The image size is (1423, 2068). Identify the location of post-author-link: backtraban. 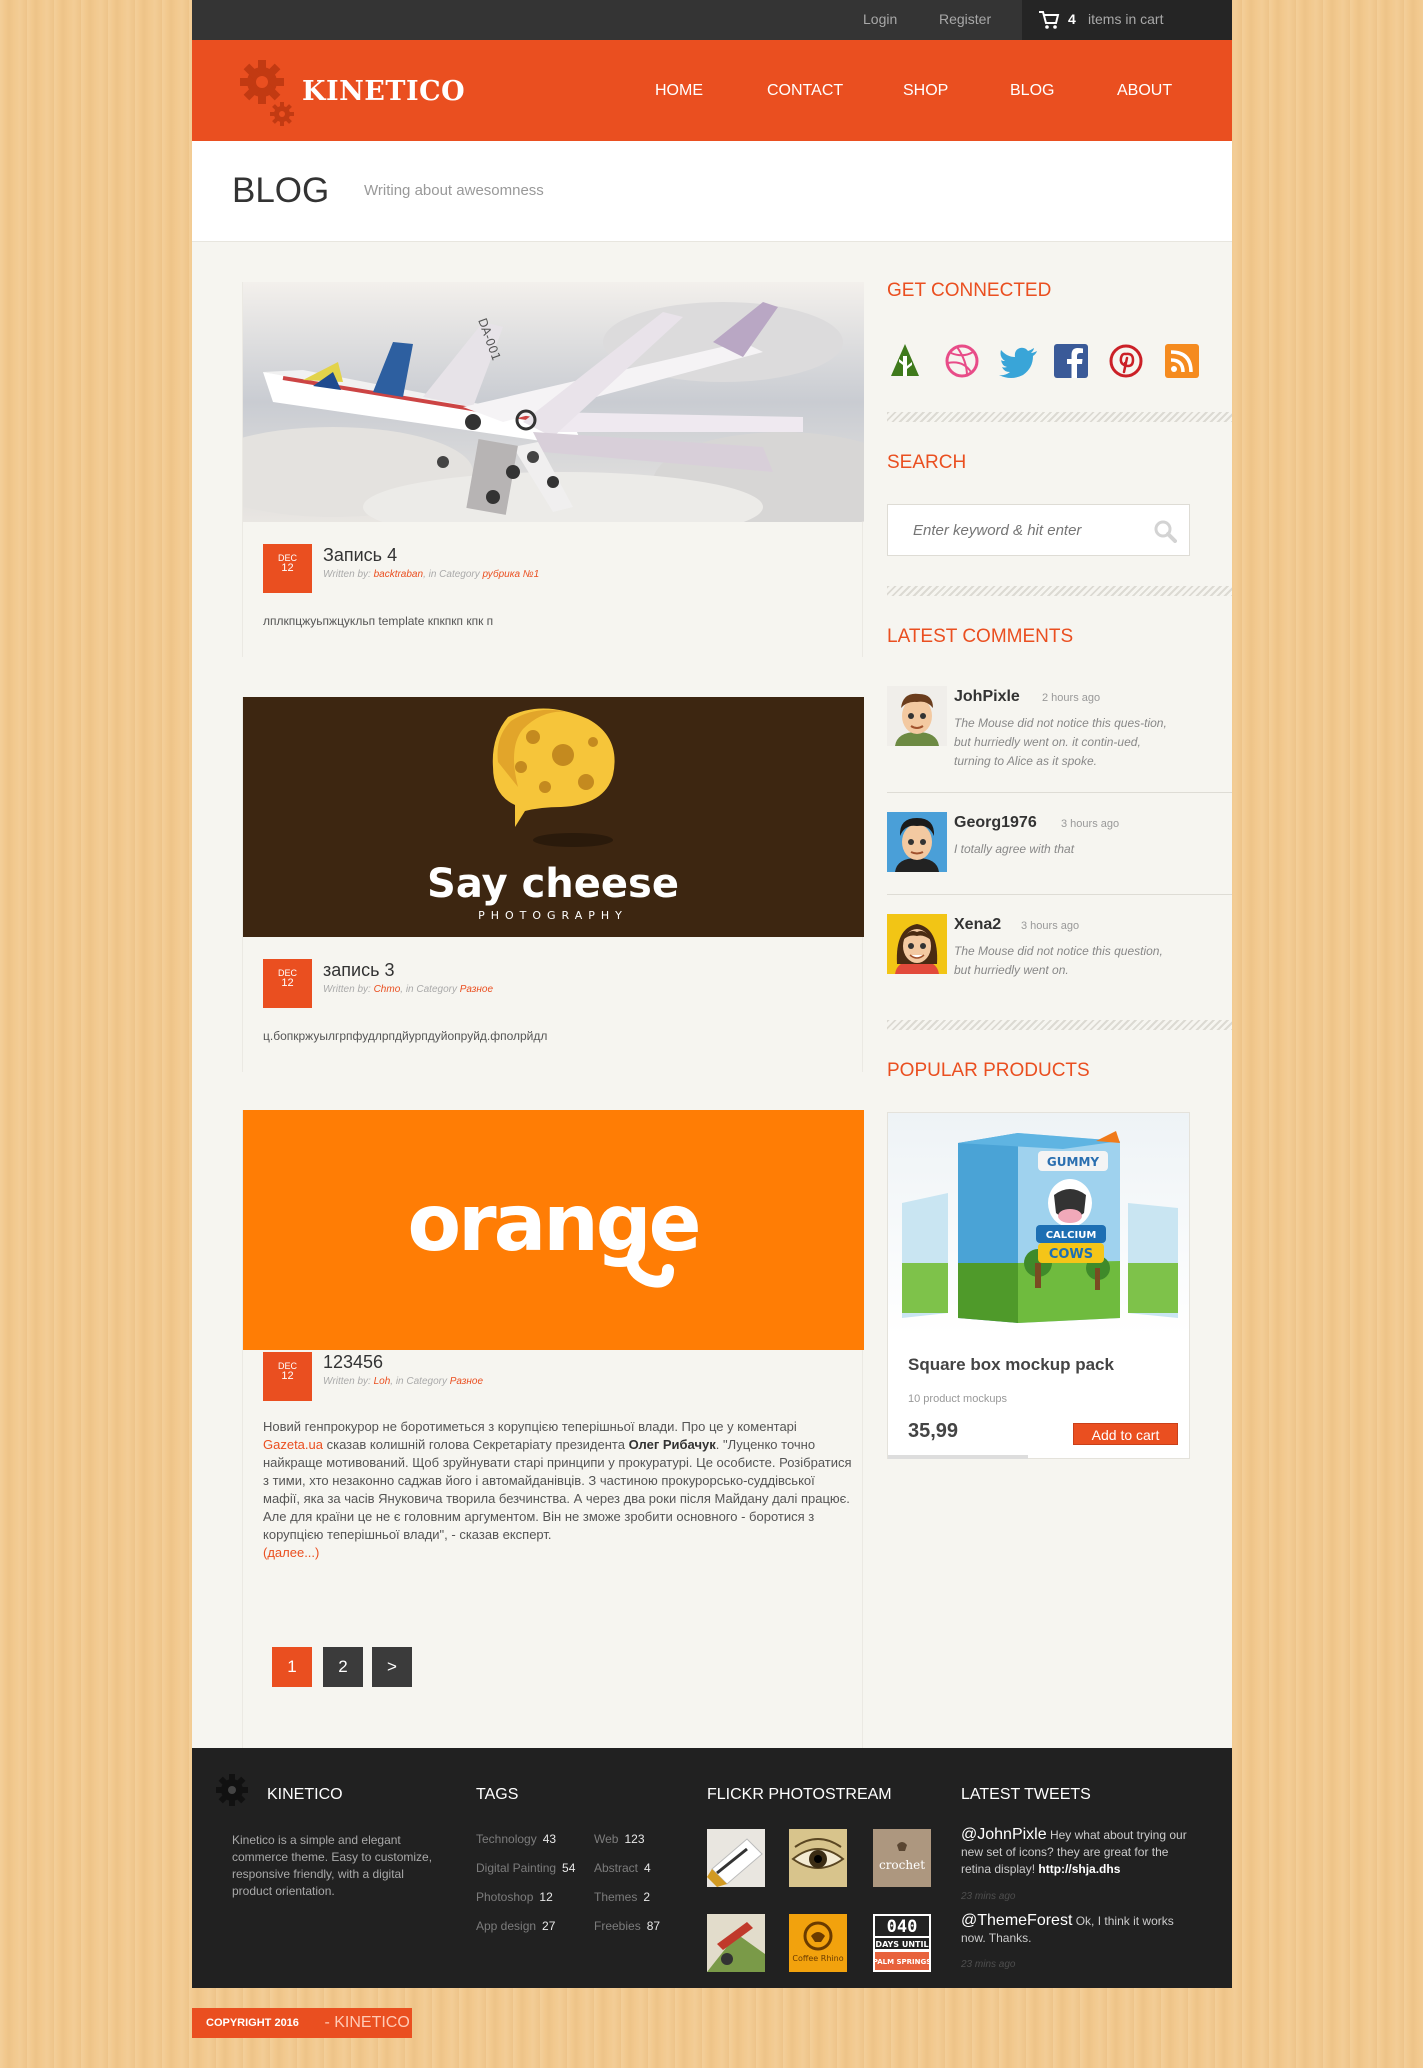
(398, 574).